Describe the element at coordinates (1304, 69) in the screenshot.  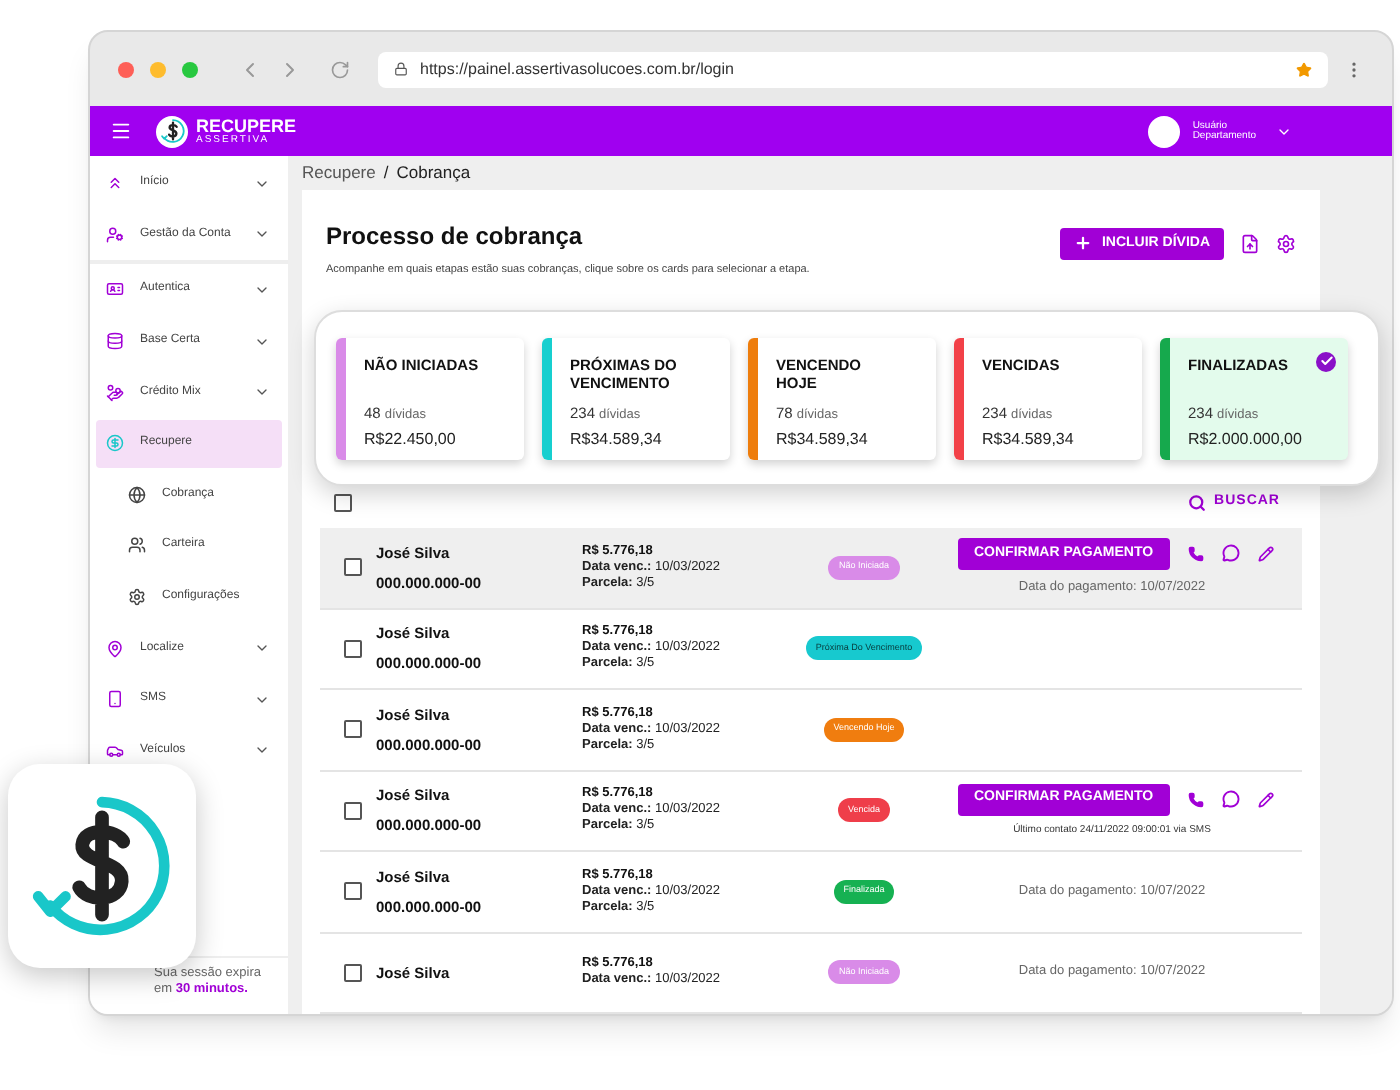
I see `star-icon` at that location.